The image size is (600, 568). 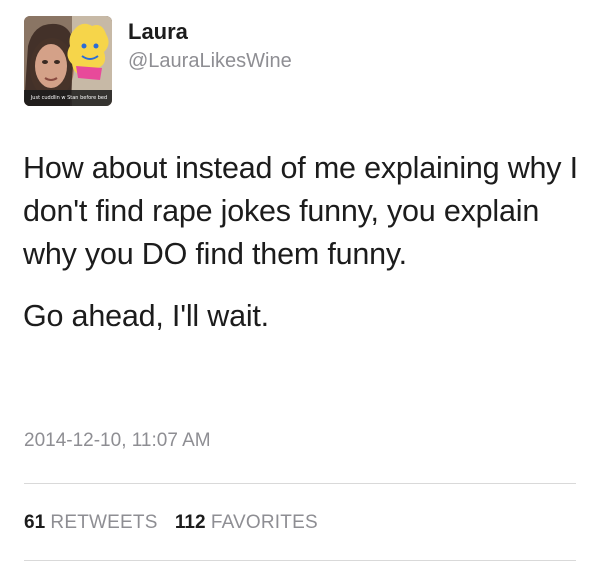 I want to click on tweet-timestamp: 2014-12-10, 11:07 AM, so click(x=117, y=440).